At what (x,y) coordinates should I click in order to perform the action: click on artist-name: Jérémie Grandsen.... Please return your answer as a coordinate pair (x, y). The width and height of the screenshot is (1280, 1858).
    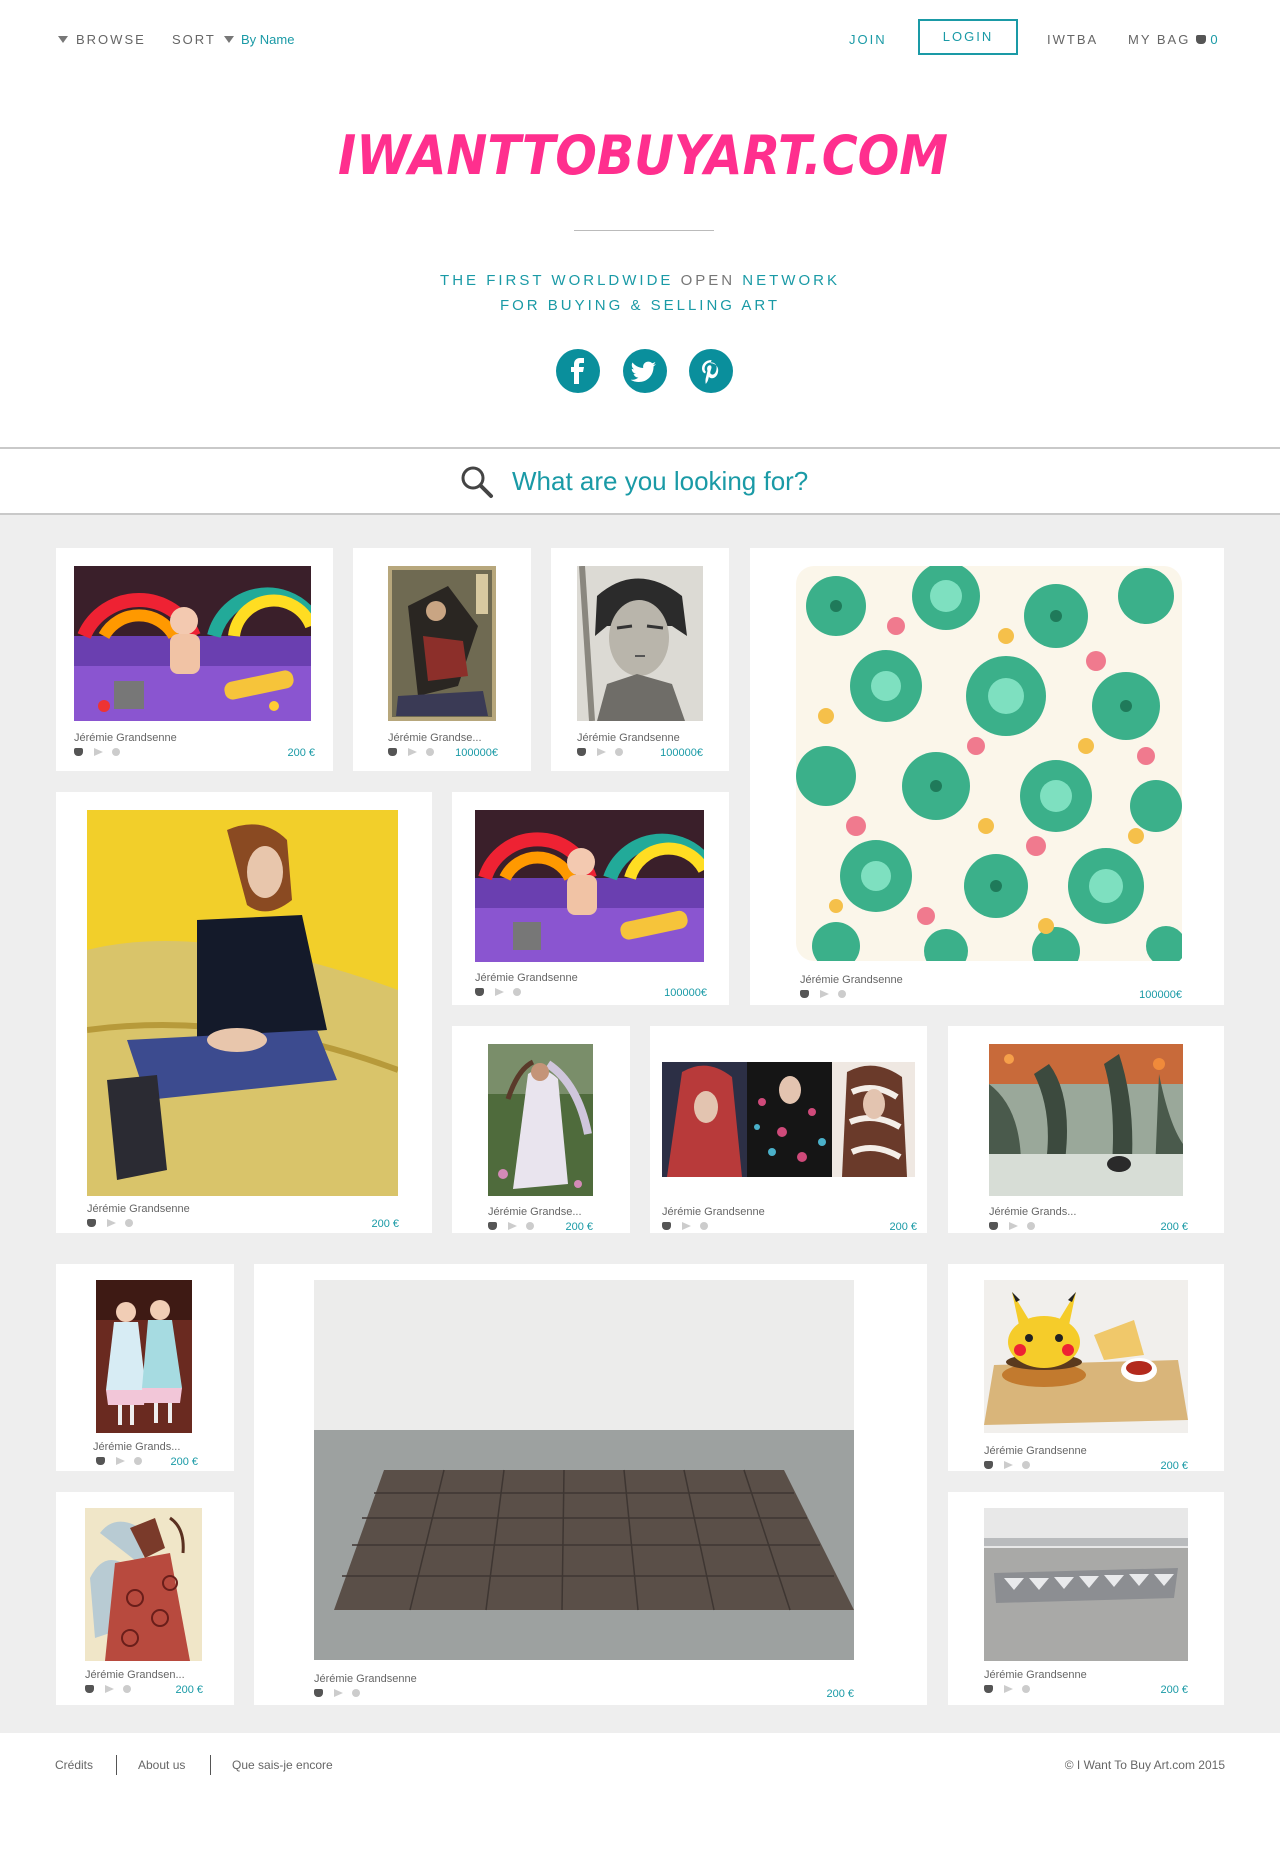
    Looking at the image, I should click on (135, 1675).